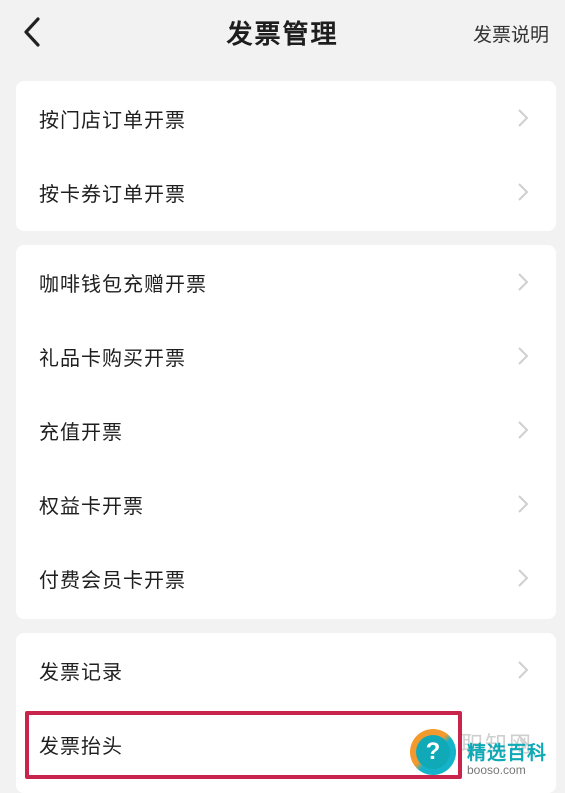  What do you see at coordinates (286, 192) in the screenshot?
I see `menu-item-coupon-order-invoice: 按卡券订单开票` at bounding box center [286, 192].